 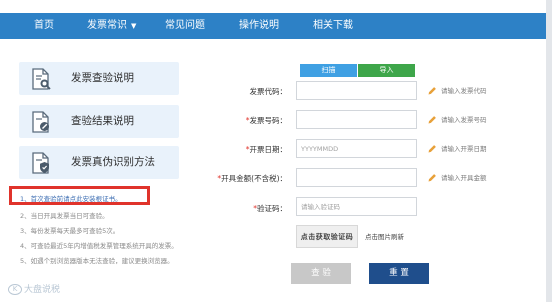 What do you see at coordinates (268, 120) in the screenshot?
I see `label-text: 发票号码：` at bounding box center [268, 120].